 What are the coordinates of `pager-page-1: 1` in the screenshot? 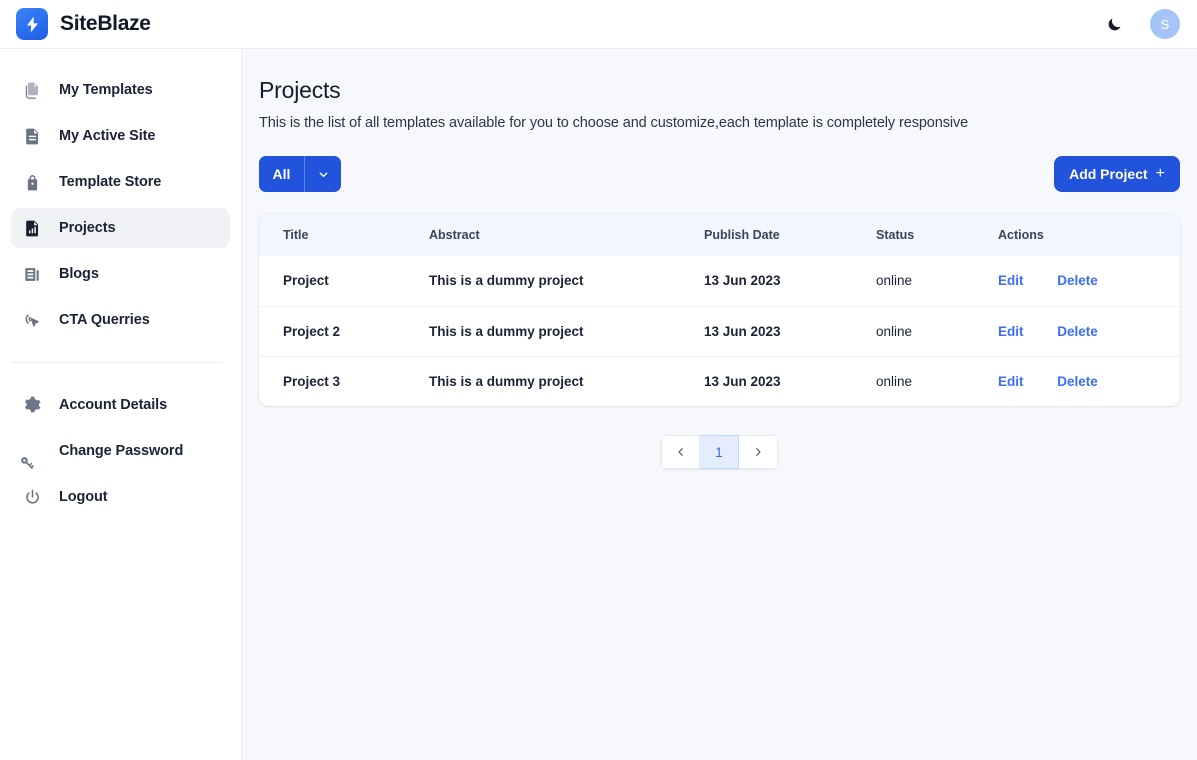 It's located at (719, 452).